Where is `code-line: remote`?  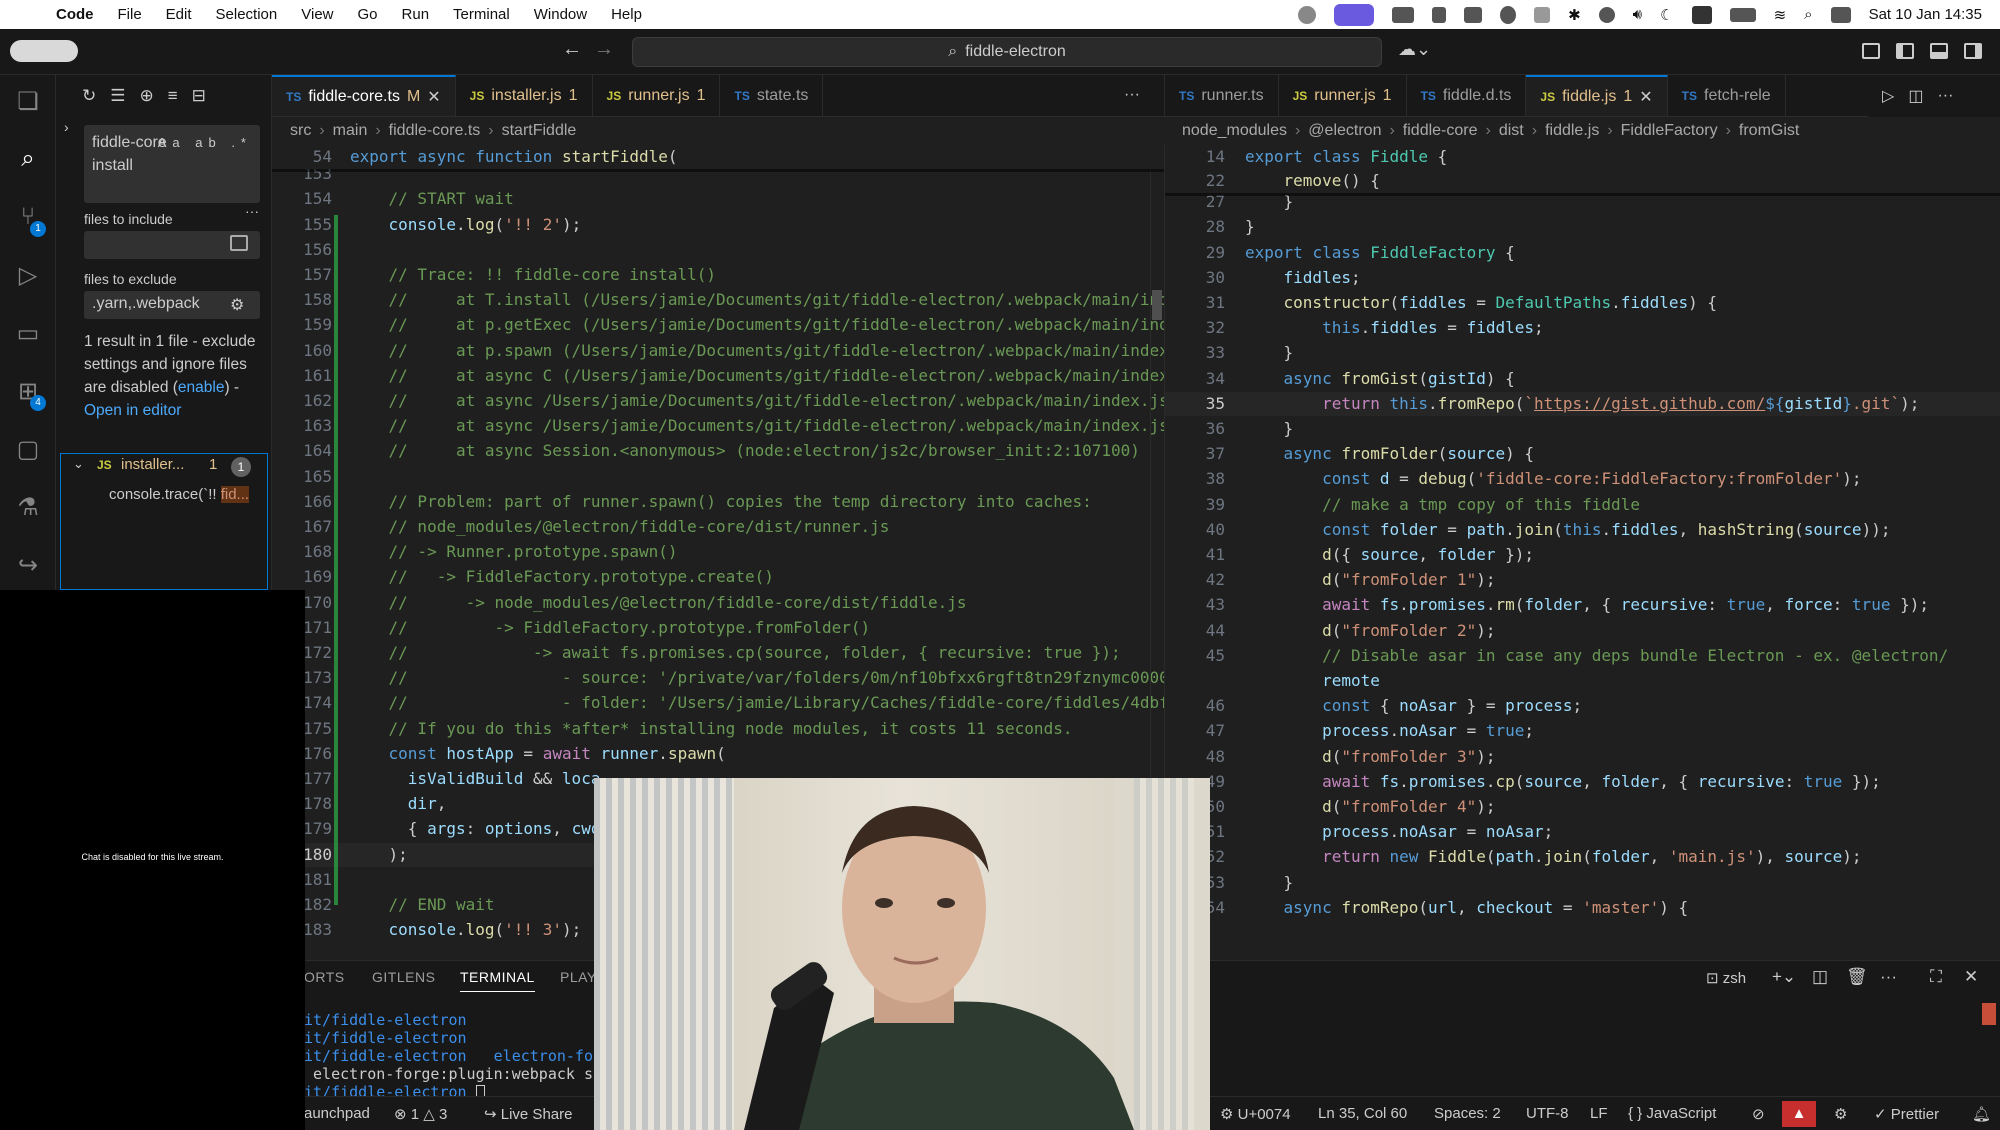 code-line: remote is located at coordinates (1582, 681).